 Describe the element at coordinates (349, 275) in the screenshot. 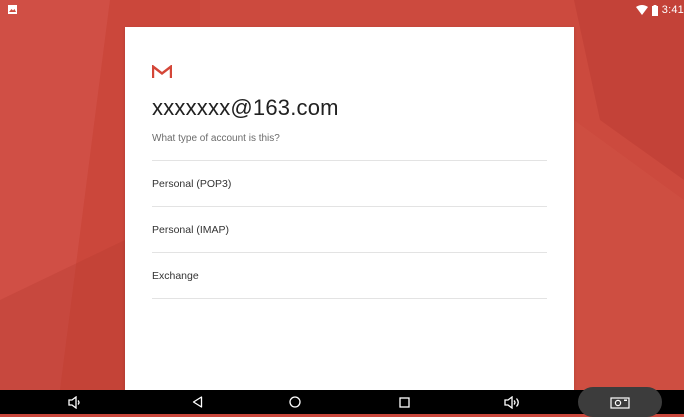

I see `option-exchange: Exchange` at that location.